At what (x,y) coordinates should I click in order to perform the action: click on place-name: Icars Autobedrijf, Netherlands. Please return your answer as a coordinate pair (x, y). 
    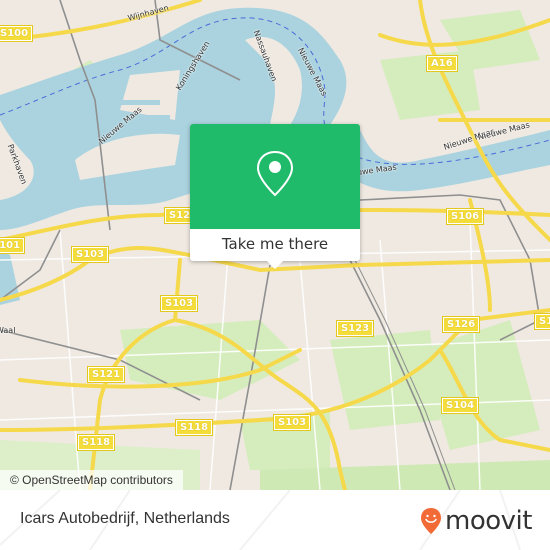
    Looking at the image, I should click on (125, 518).